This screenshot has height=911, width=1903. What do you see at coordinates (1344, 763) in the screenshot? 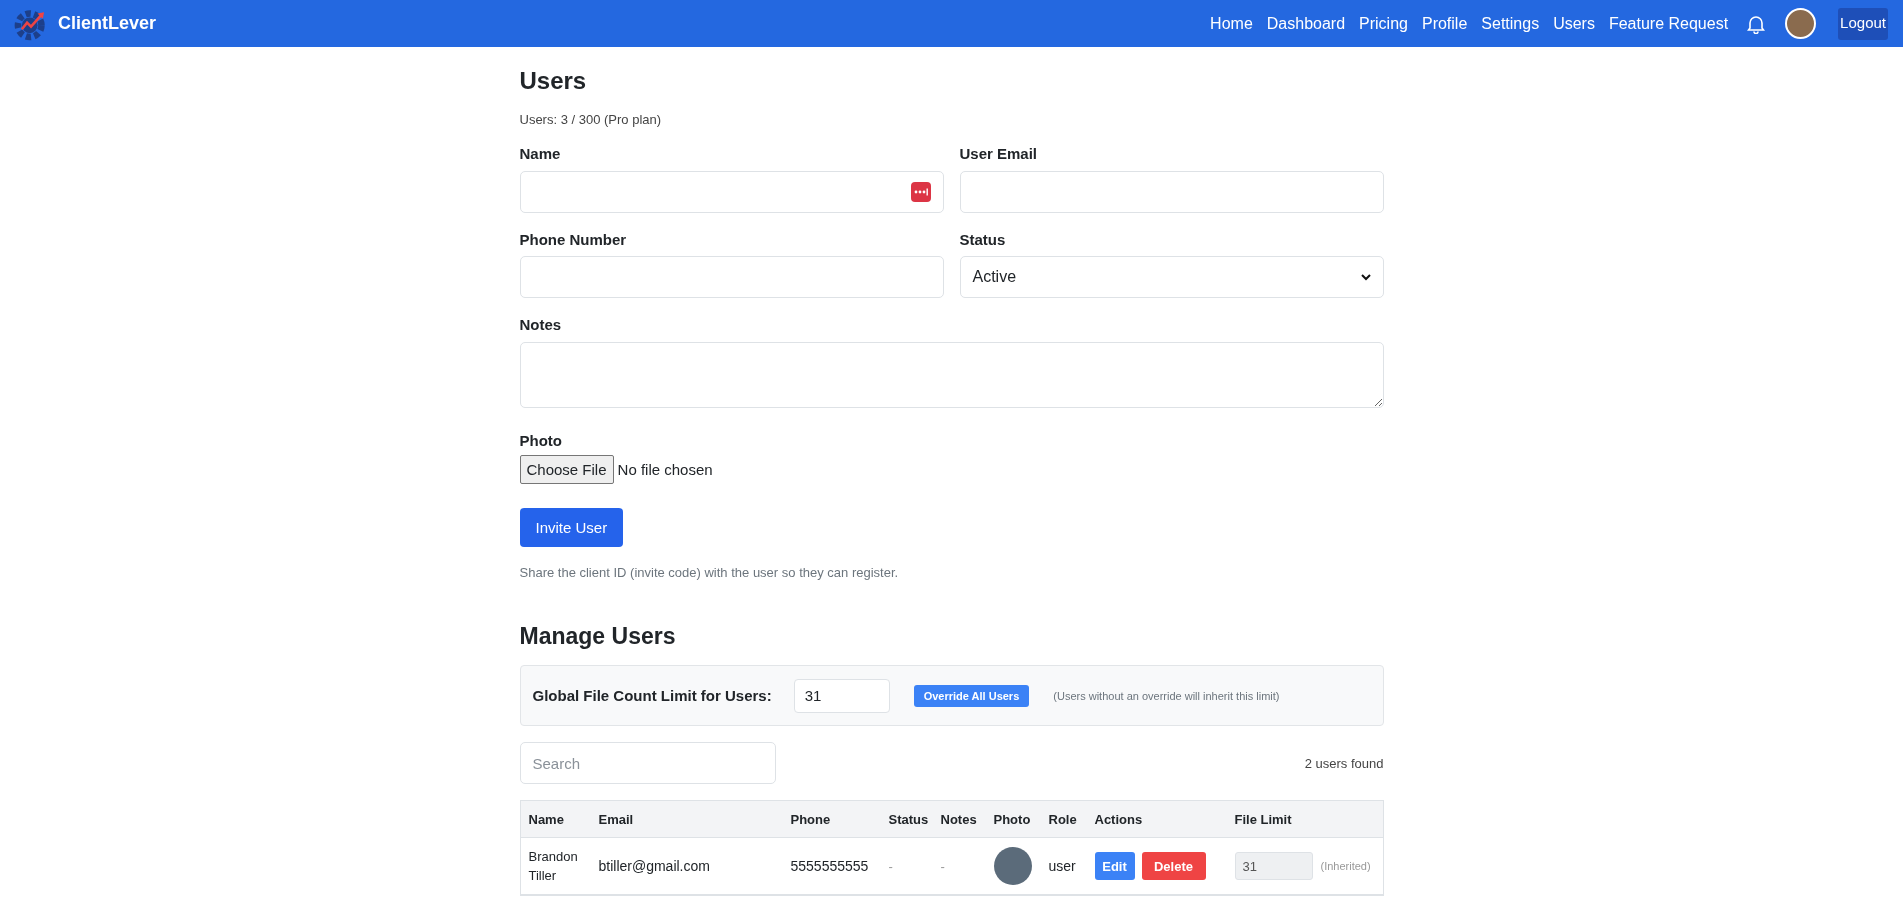
I see `results-count: 2 users found` at bounding box center [1344, 763].